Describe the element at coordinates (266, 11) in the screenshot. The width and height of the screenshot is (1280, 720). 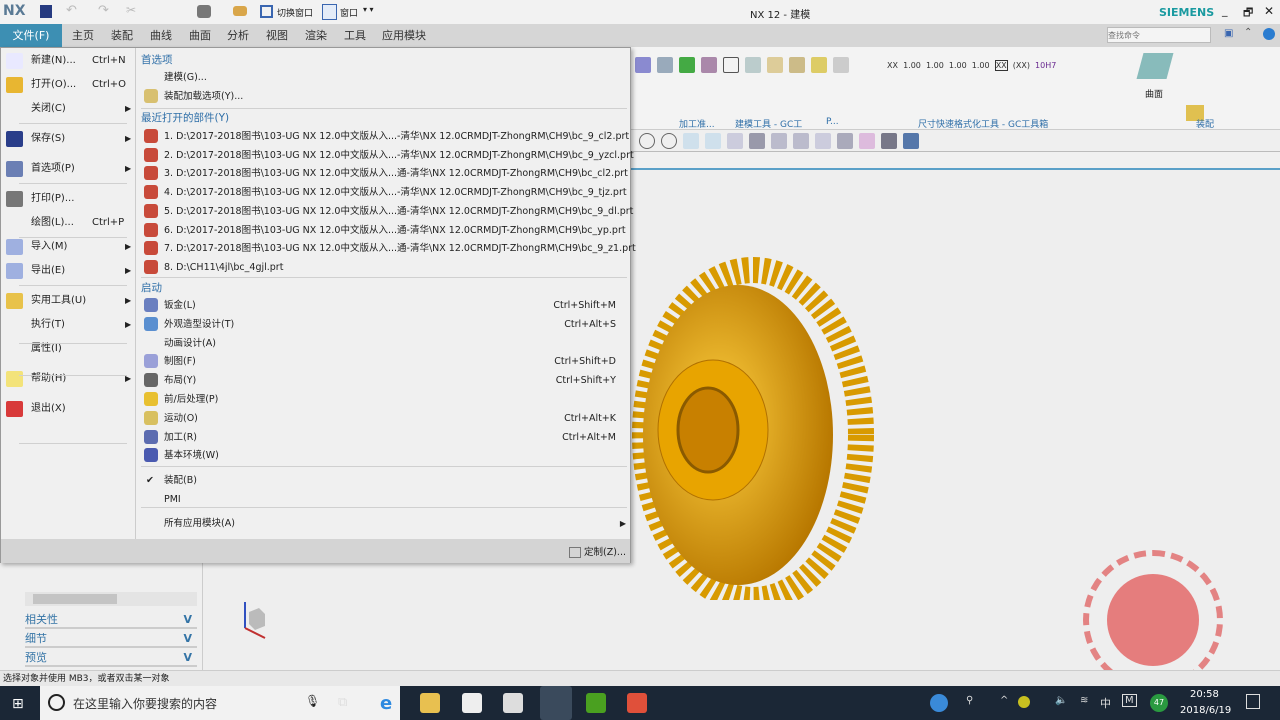
I see `switch-window-icon` at that location.